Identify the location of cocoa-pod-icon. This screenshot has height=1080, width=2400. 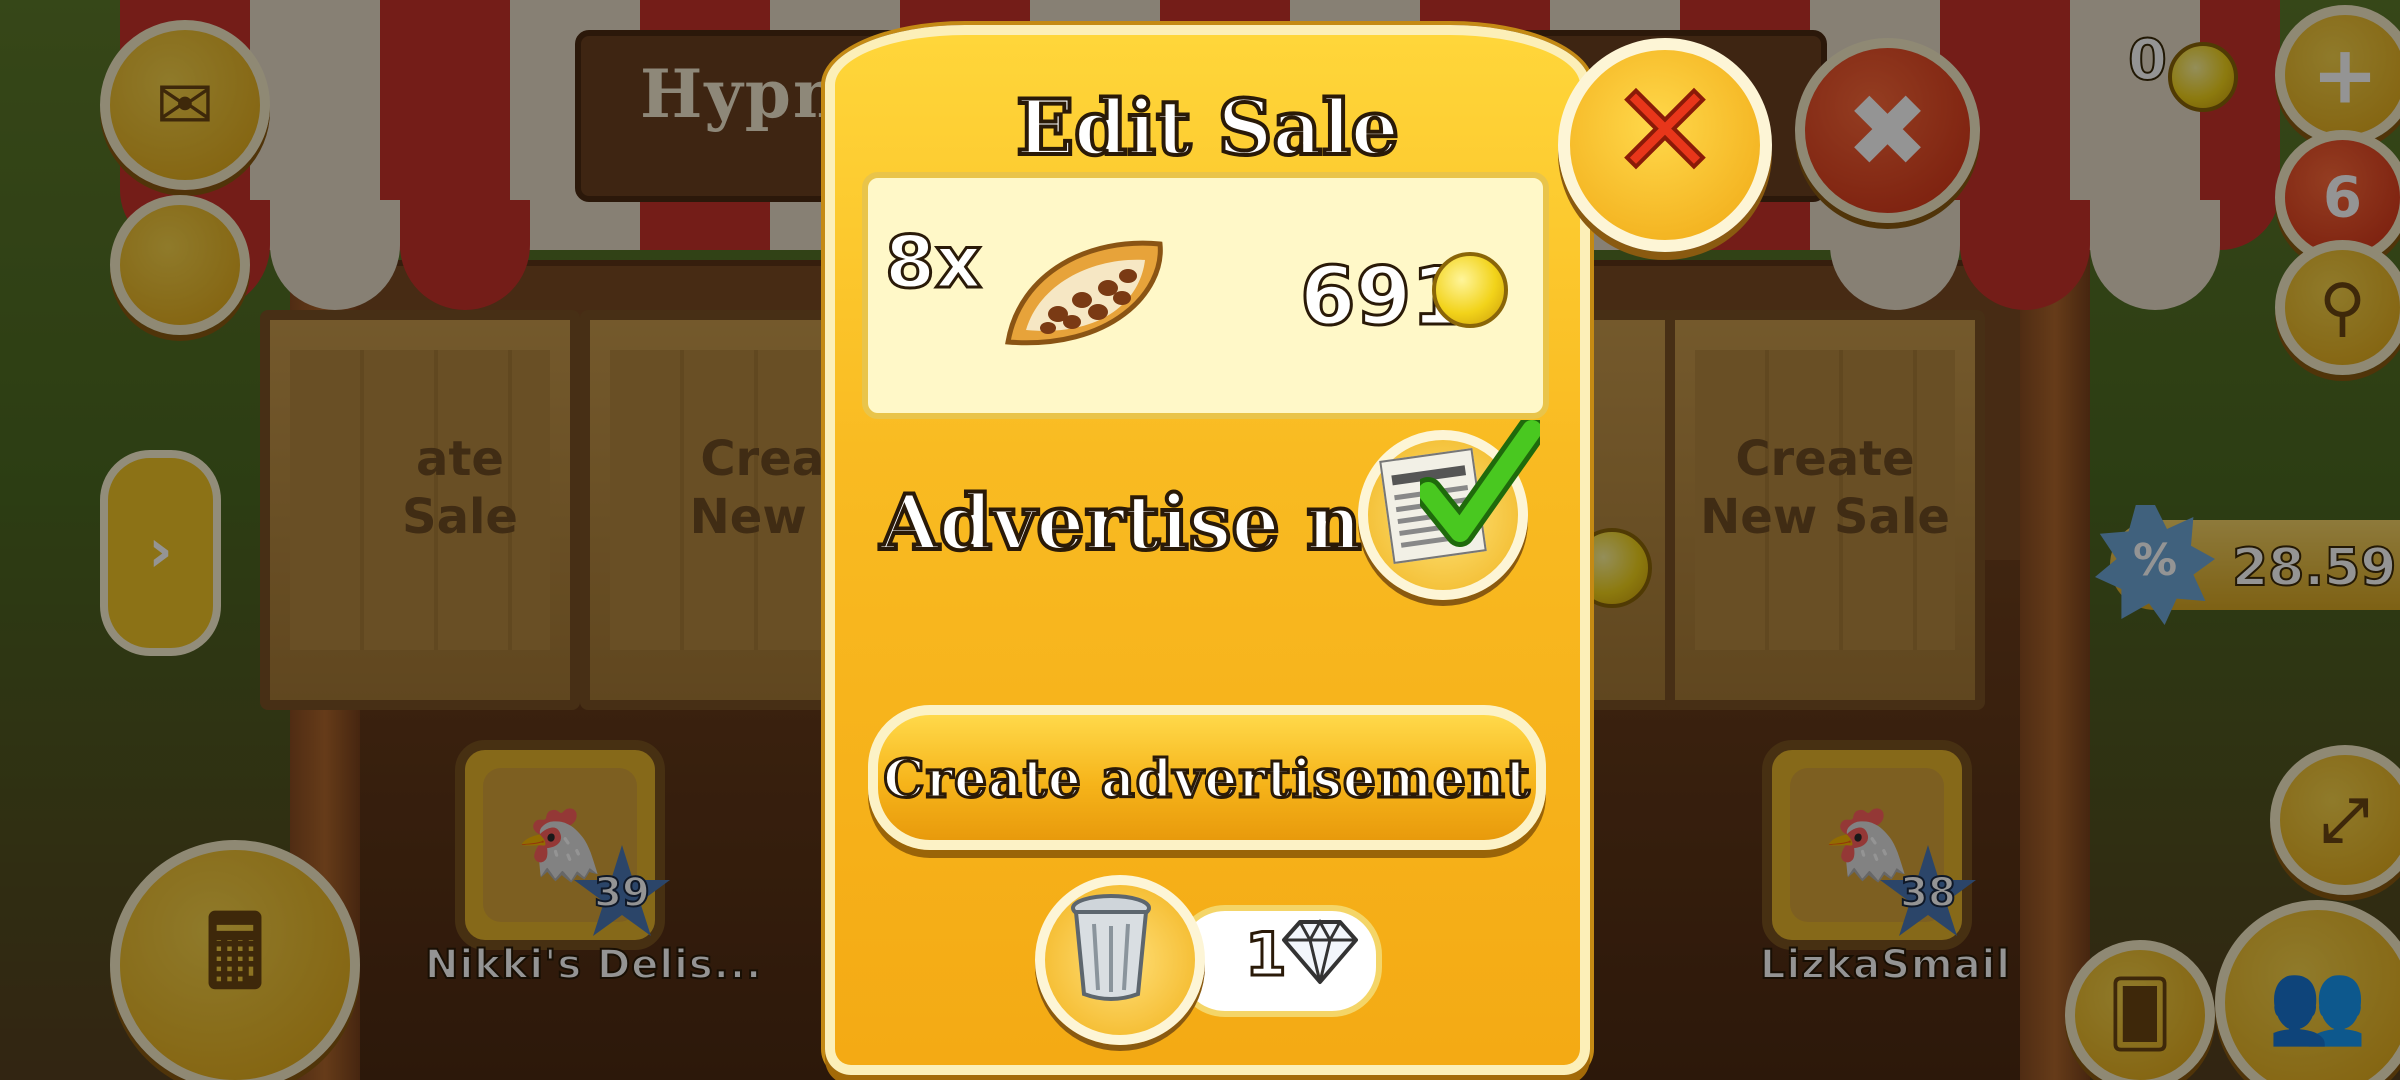
(1084, 293).